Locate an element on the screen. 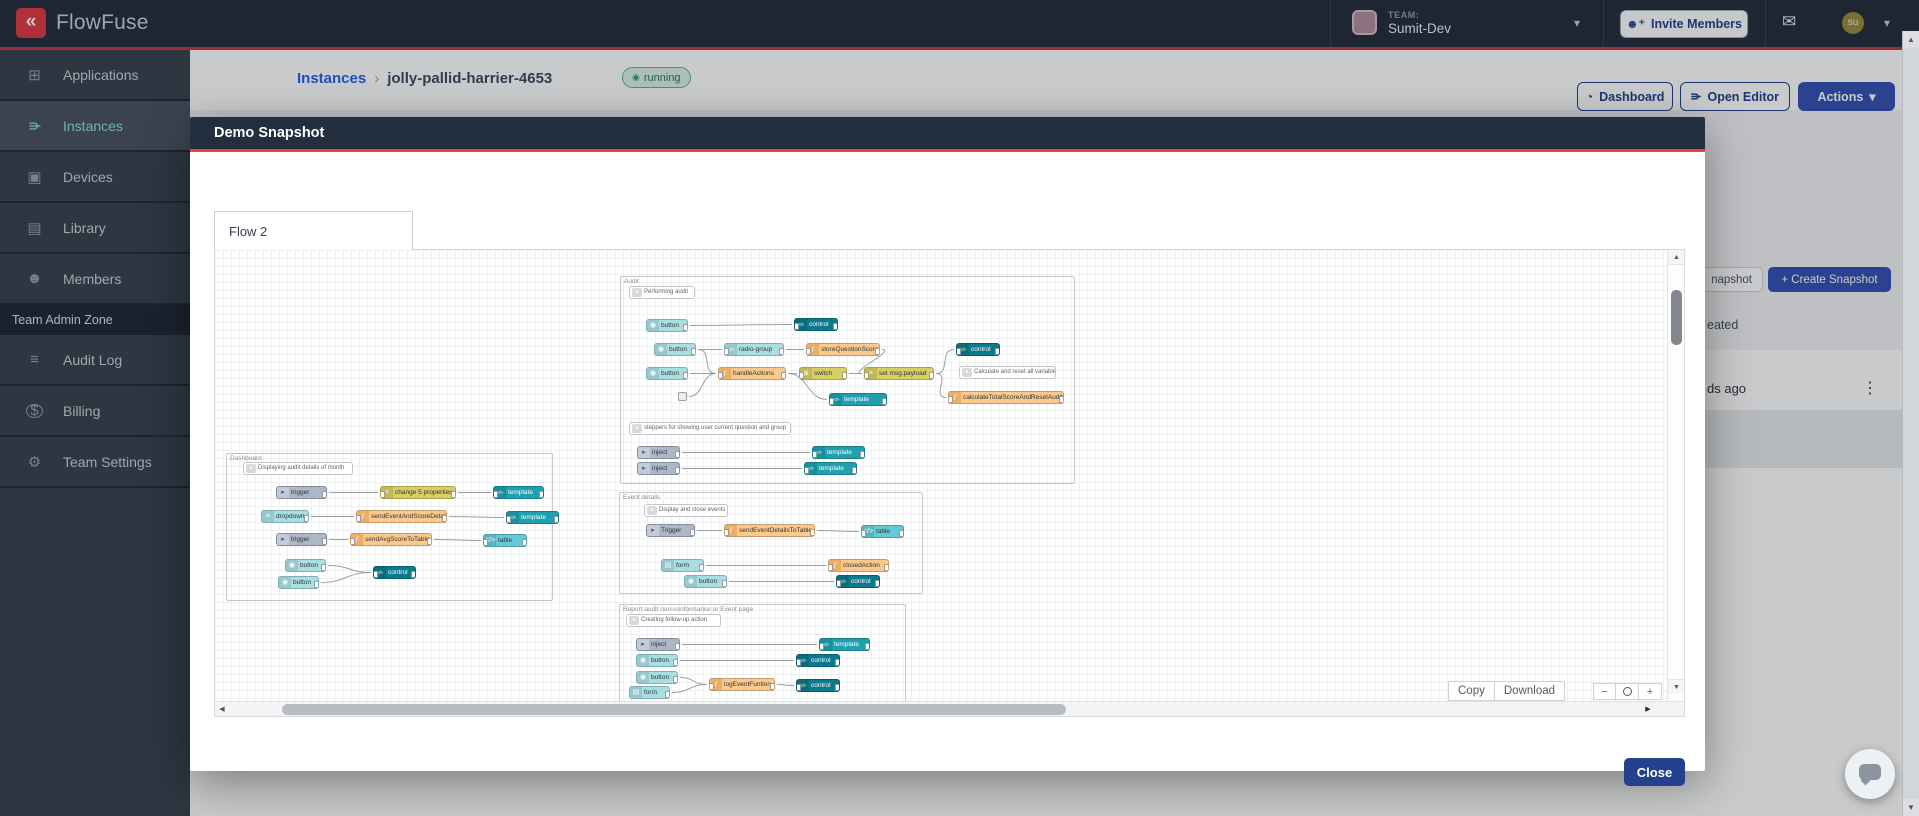  node-label: table is located at coordinates (883, 531).